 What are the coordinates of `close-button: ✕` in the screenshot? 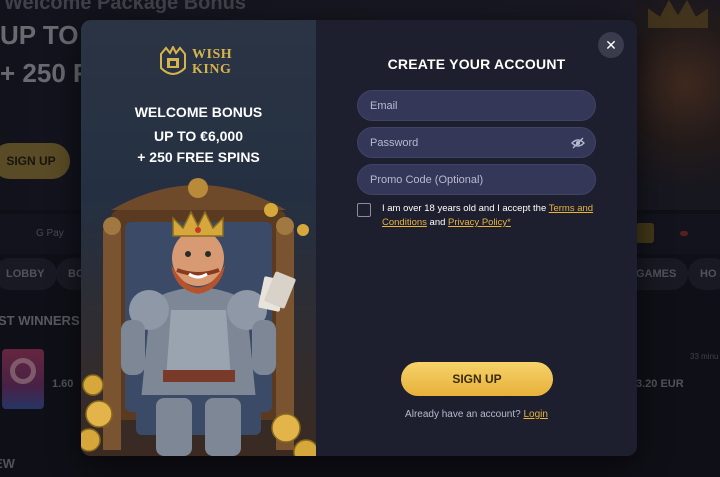 It's located at (611, 45).